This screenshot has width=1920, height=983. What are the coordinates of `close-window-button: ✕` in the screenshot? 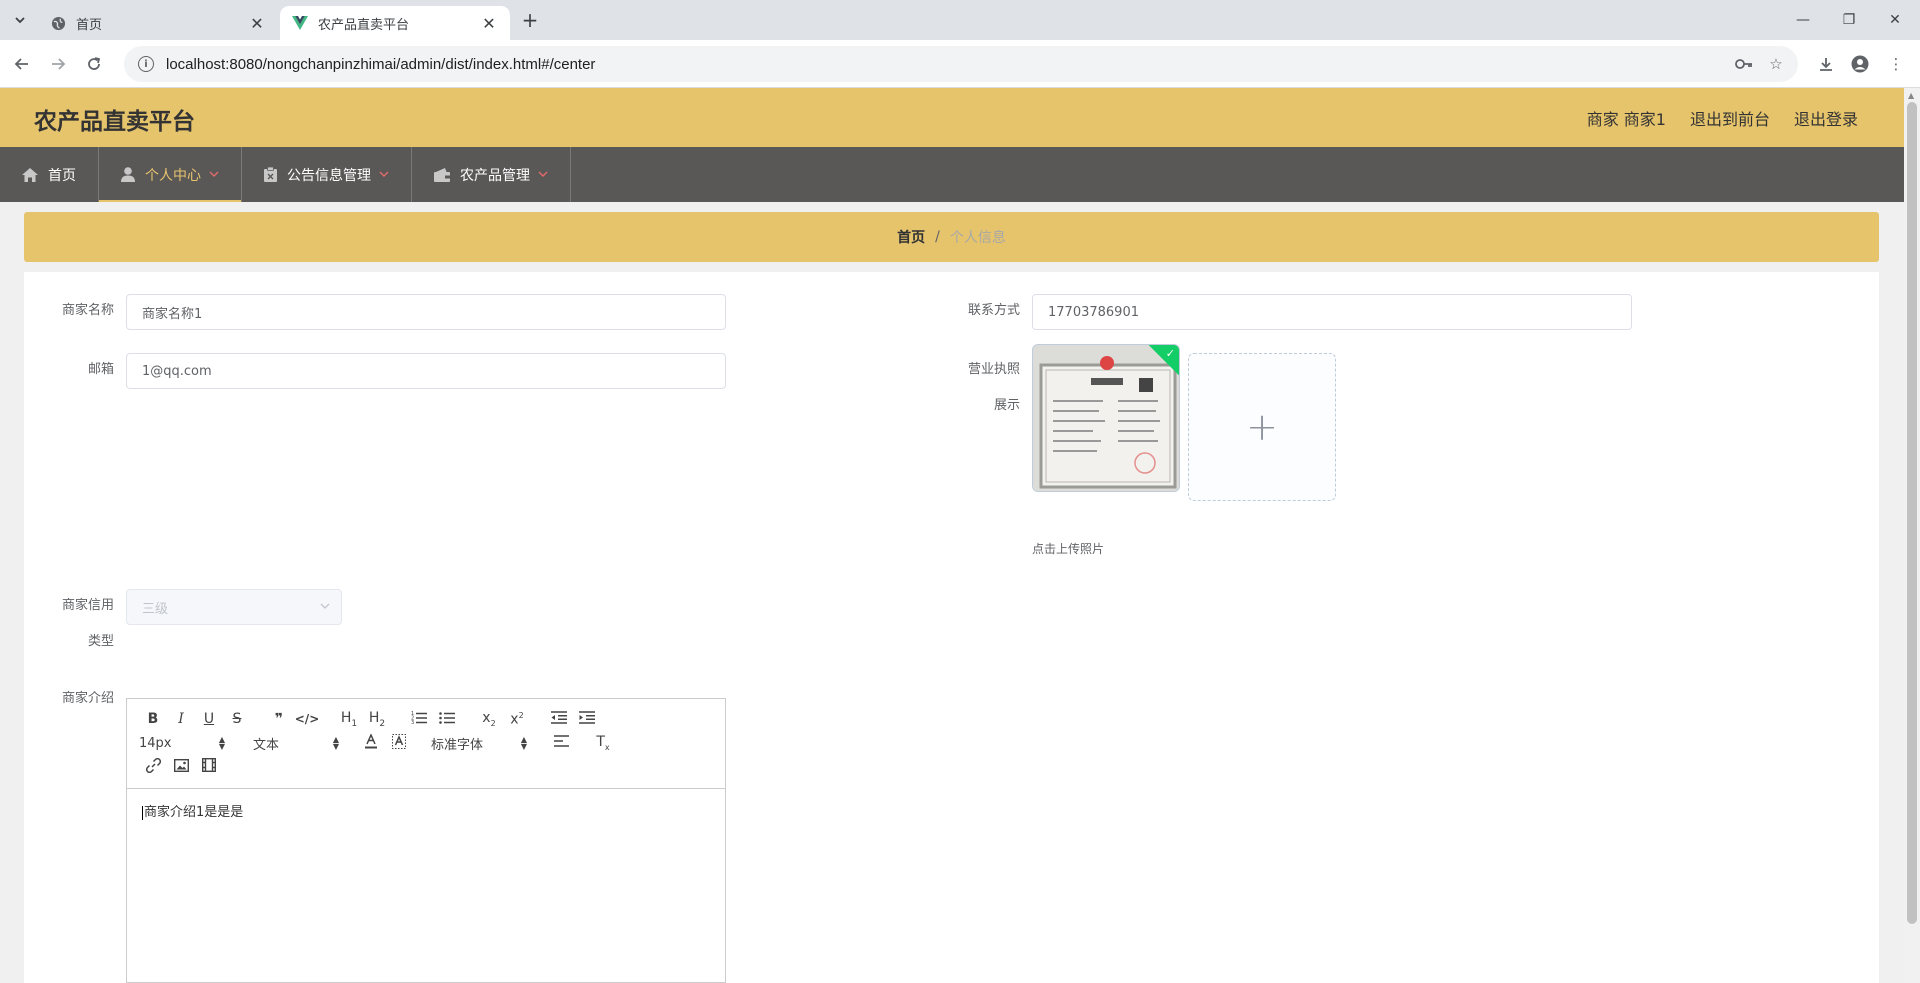 It's located at (1895, 20).